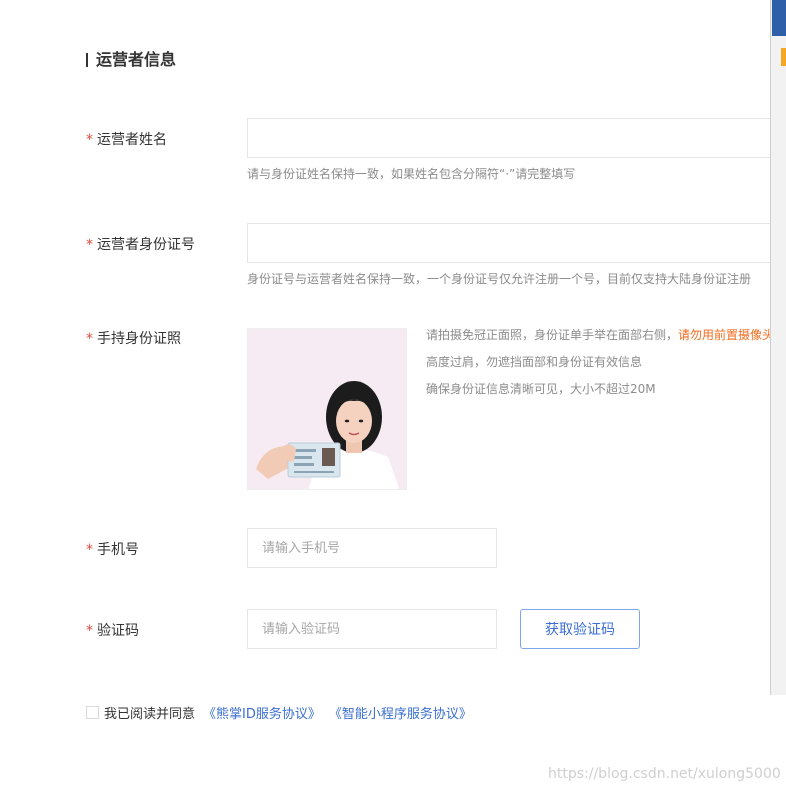  Describe the element at coordinates (87, 60) in the screenshot. I see `title-accent-bar` at that location.